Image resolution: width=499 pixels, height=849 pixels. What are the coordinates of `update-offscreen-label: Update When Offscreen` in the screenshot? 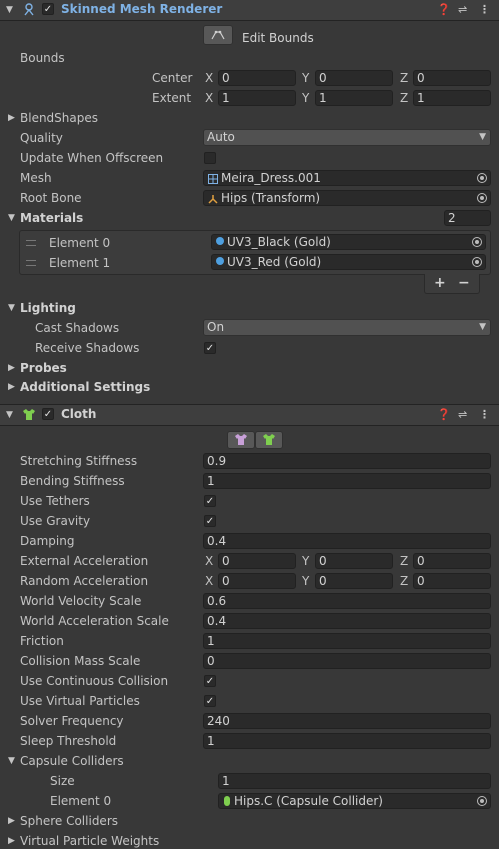 It's located at (92, 158).